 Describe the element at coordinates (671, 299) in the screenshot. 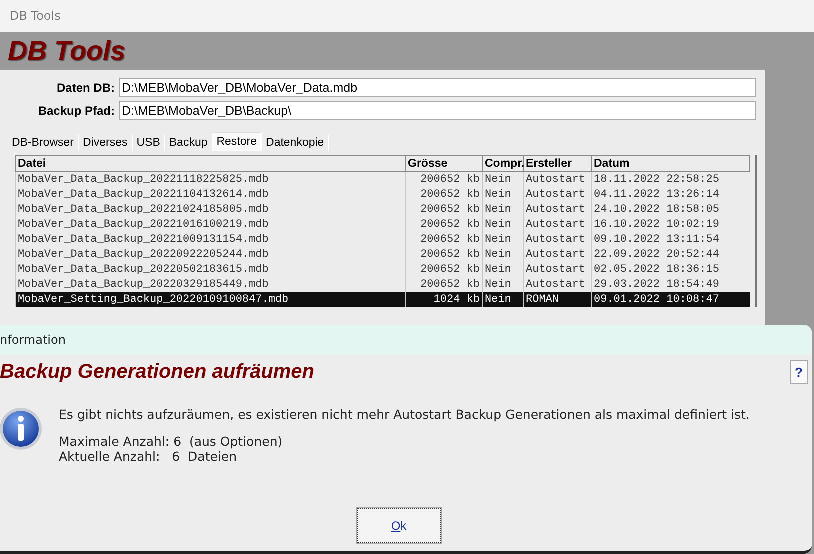

I see `table-cell: 09.01.2022 10:08:47` at that location.